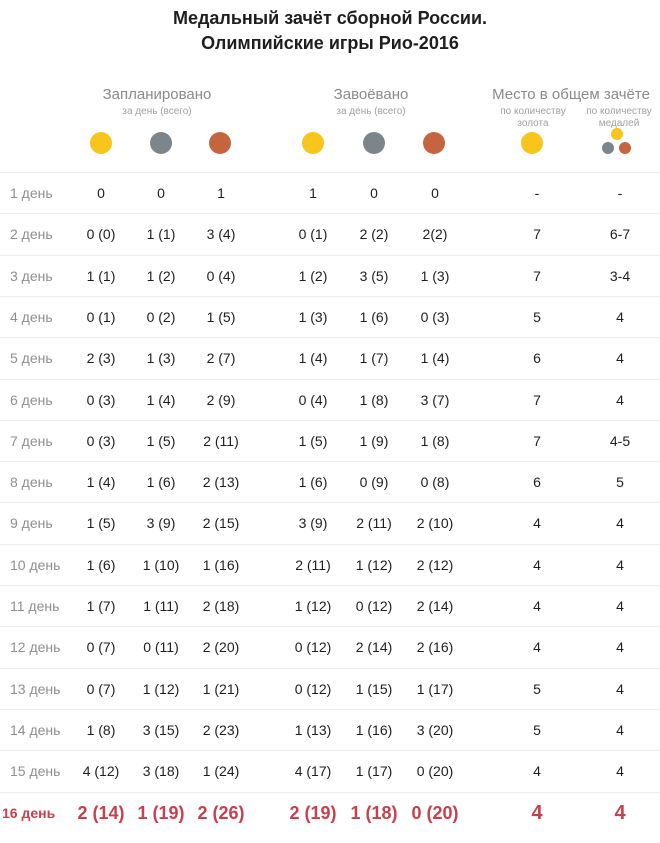  Describe the element at coordinates (221, 812) in the screenshot. I see `planned-bronze-cell: 2 (26)` at that location.